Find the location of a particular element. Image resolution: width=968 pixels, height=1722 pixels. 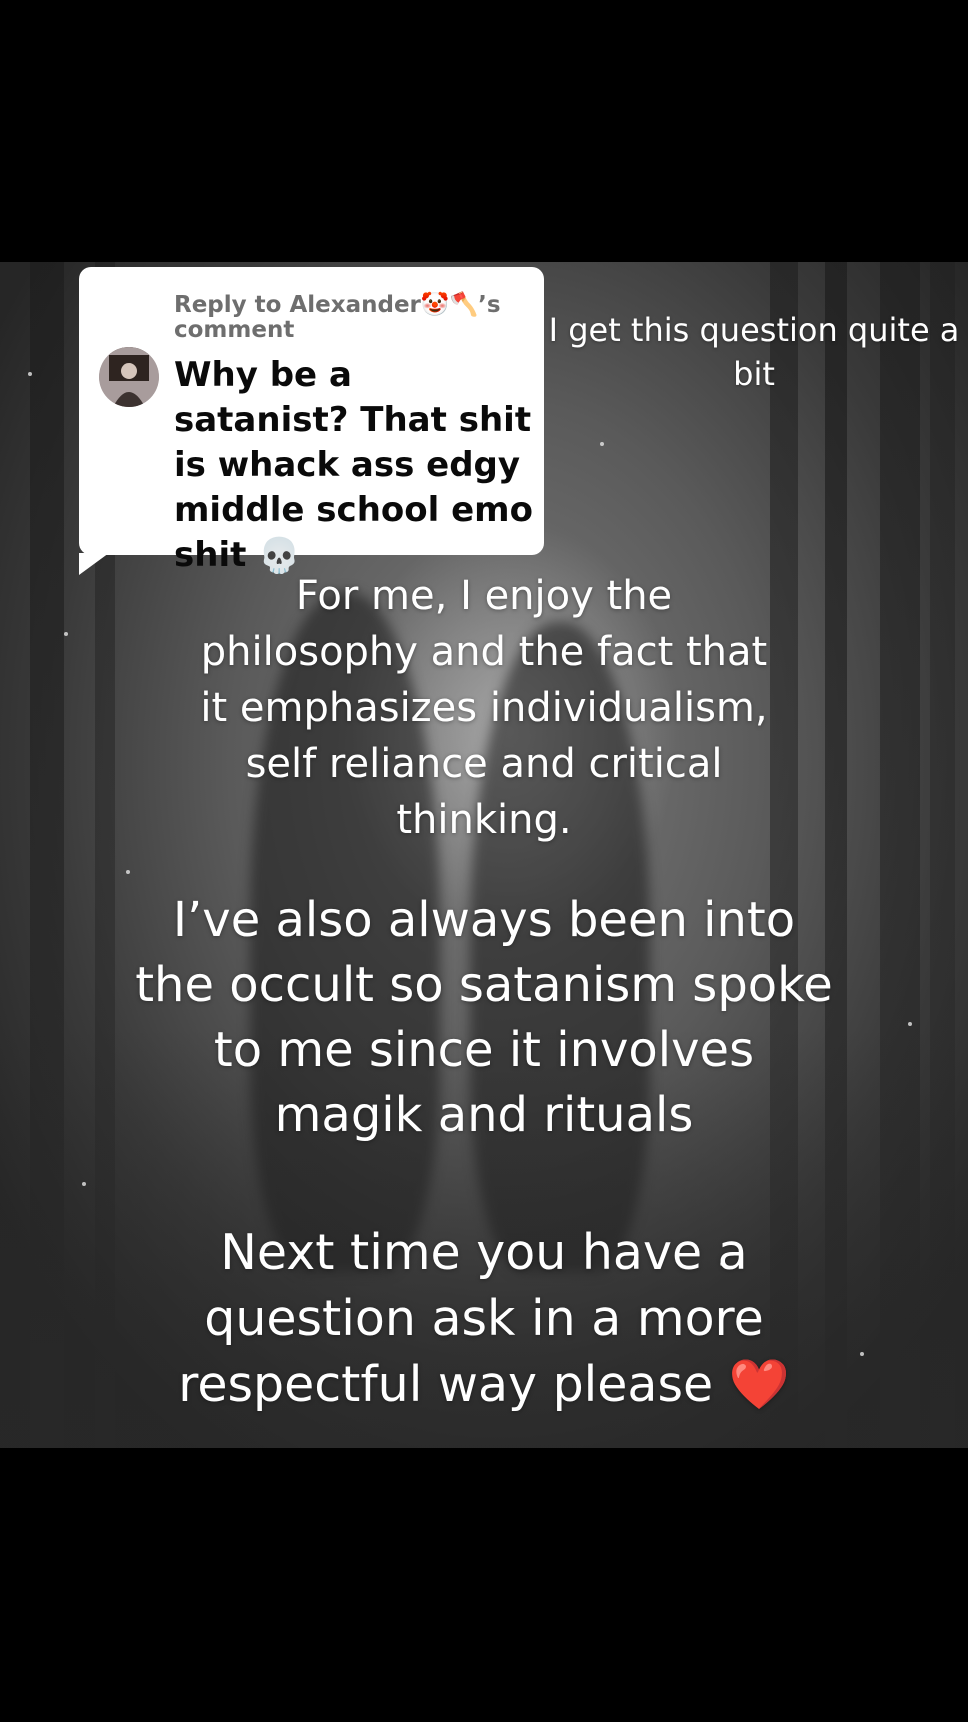

avatar-icon is located at coordinates (129, 377).